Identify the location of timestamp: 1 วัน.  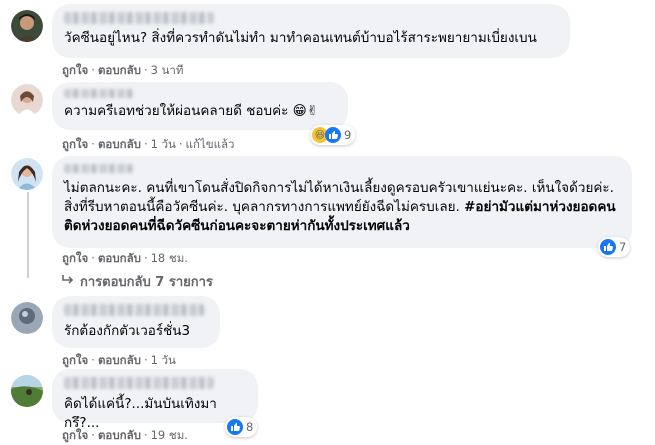
(163, 144).